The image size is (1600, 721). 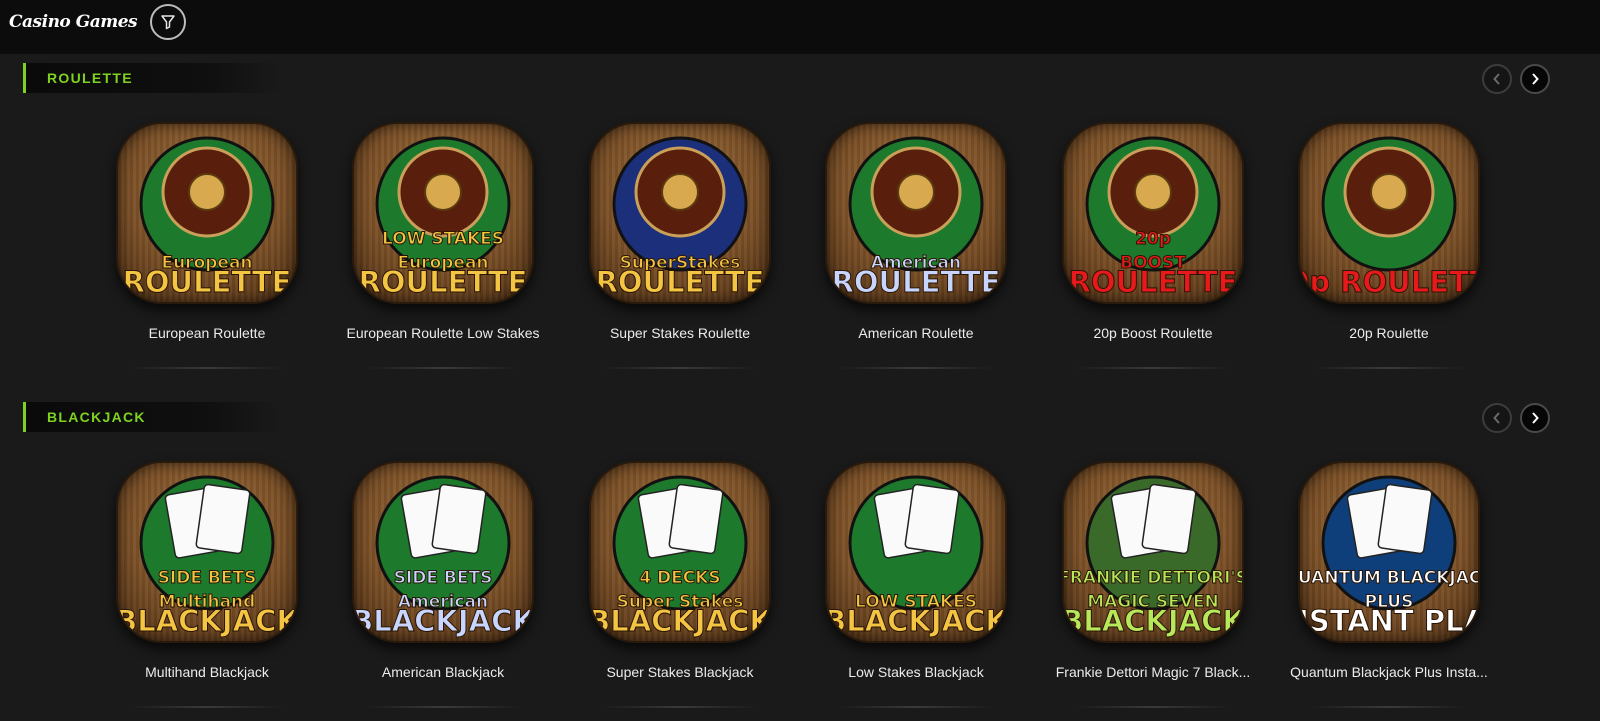 I want to click on game-thumbnail-art: 20pBOOSTROULETTE, so click(x=1153, y=218).